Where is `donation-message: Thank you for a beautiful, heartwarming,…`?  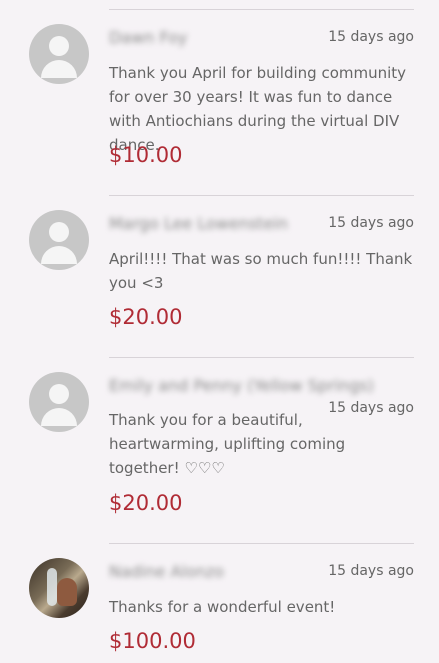 donation-message: Thank you for a beautiful, heartwarming,… is located at coordinates (227, 444).